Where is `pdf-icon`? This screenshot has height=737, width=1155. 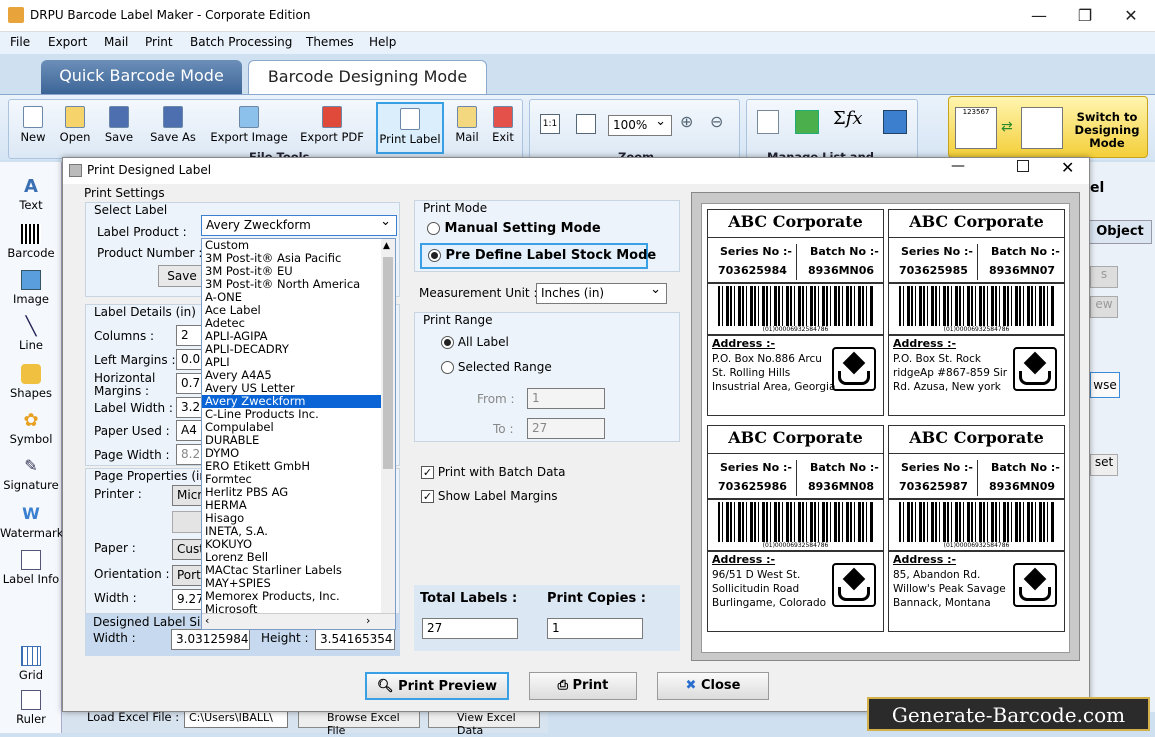 pdf-icon is located at coordinates (332, 117).